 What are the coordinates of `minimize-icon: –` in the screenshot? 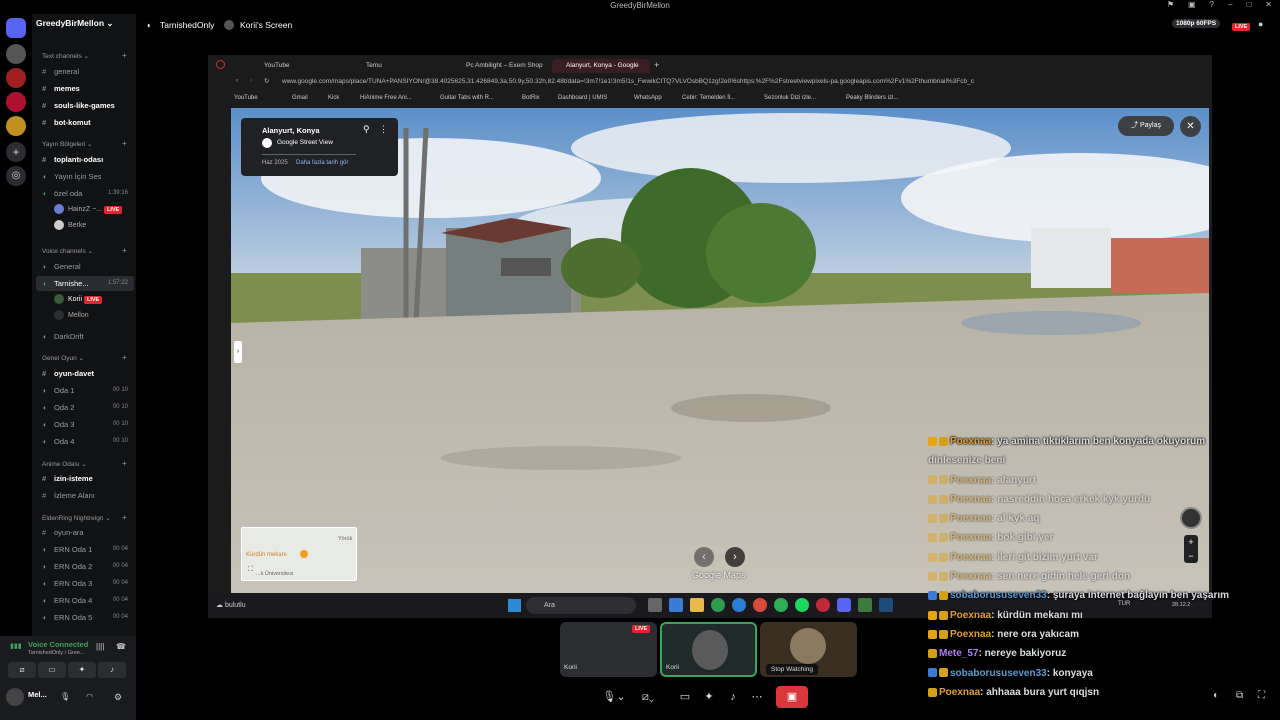 It's located at (1230, 4).